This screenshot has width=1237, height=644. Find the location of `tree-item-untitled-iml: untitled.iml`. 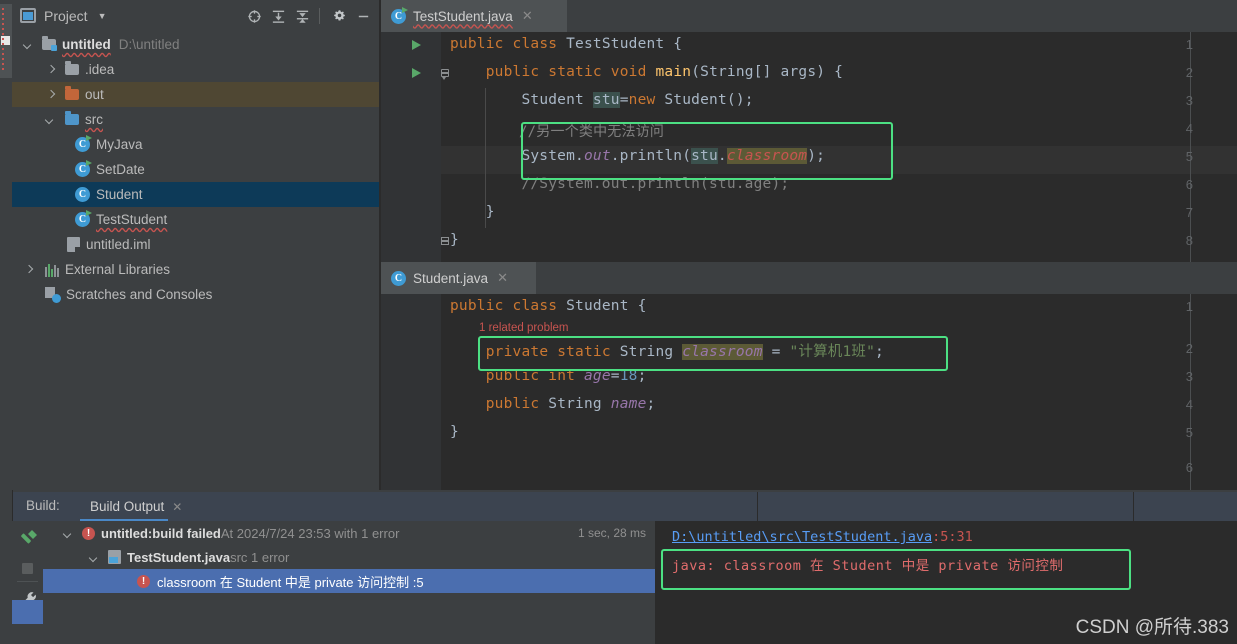

tree-item-untitled-iml: untitled.iml is located at coordinates (196, 244).